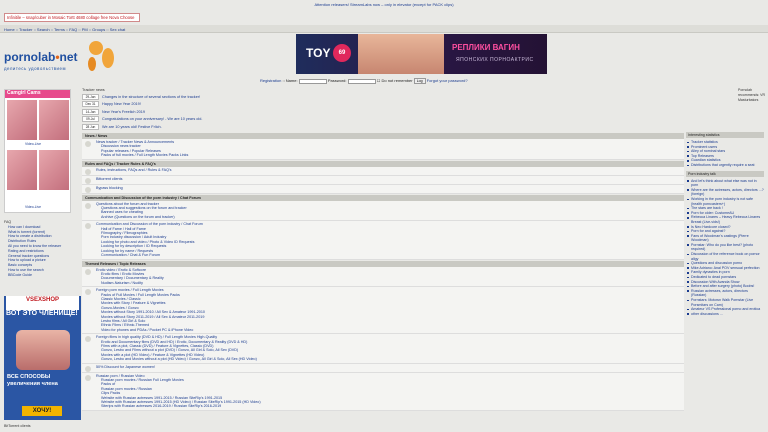 The image size is (768, 432). Describe the element at coordinates (401, 54) in the screenshot. I see `banner-image` at that location.